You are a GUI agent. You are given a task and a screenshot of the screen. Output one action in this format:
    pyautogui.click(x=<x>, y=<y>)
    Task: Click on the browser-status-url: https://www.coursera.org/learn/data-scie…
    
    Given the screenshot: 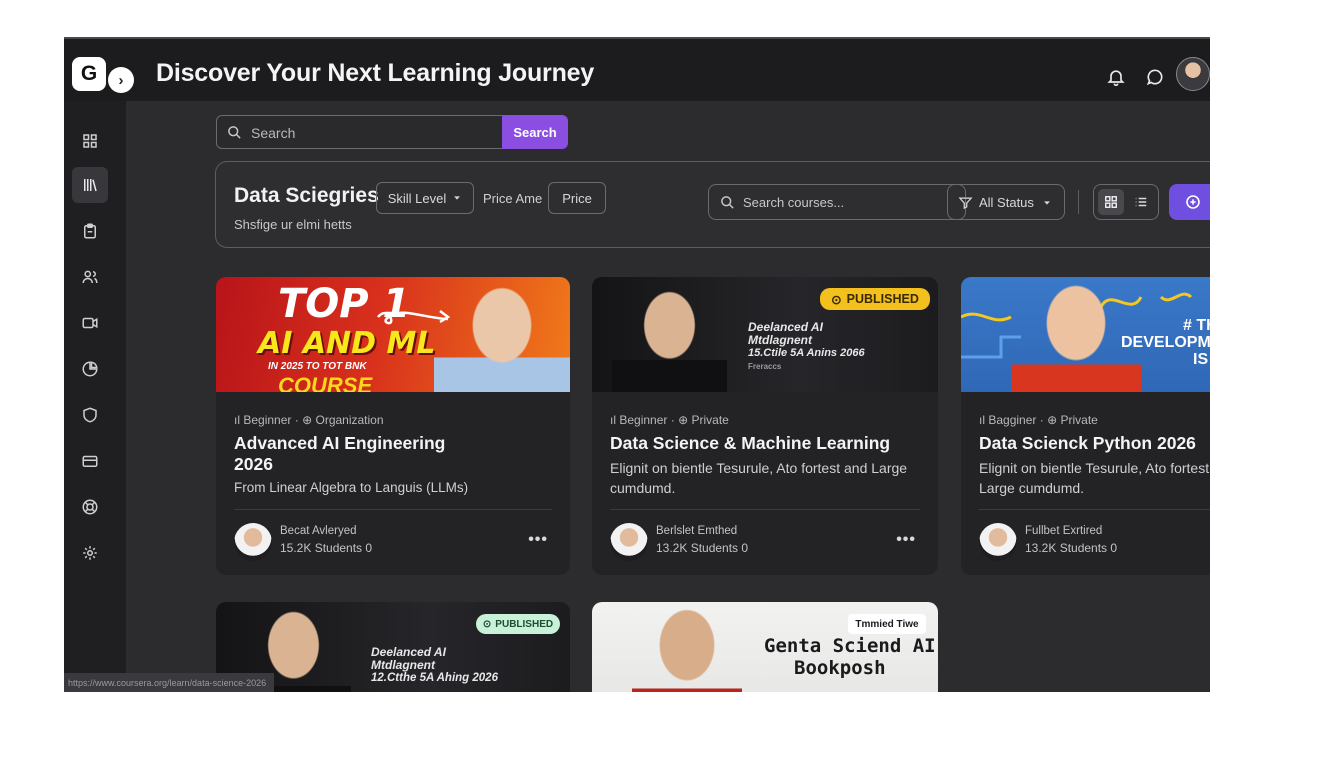 What is the action you would take?
    pyautogui.click(x=169, y=682)
    